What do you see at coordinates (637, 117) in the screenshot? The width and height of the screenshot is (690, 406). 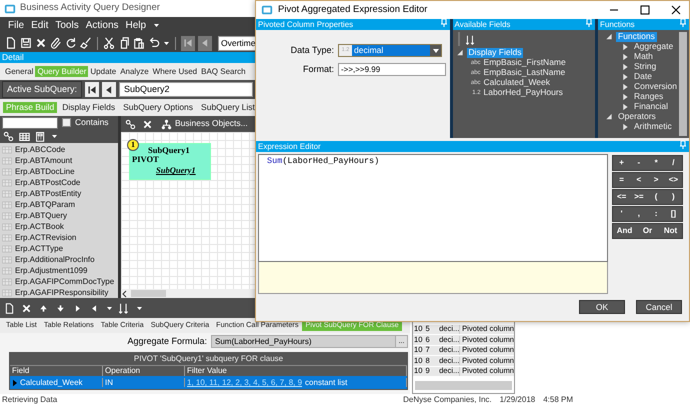 I see `tree-item: Operators` at bounding box center [637, 117].